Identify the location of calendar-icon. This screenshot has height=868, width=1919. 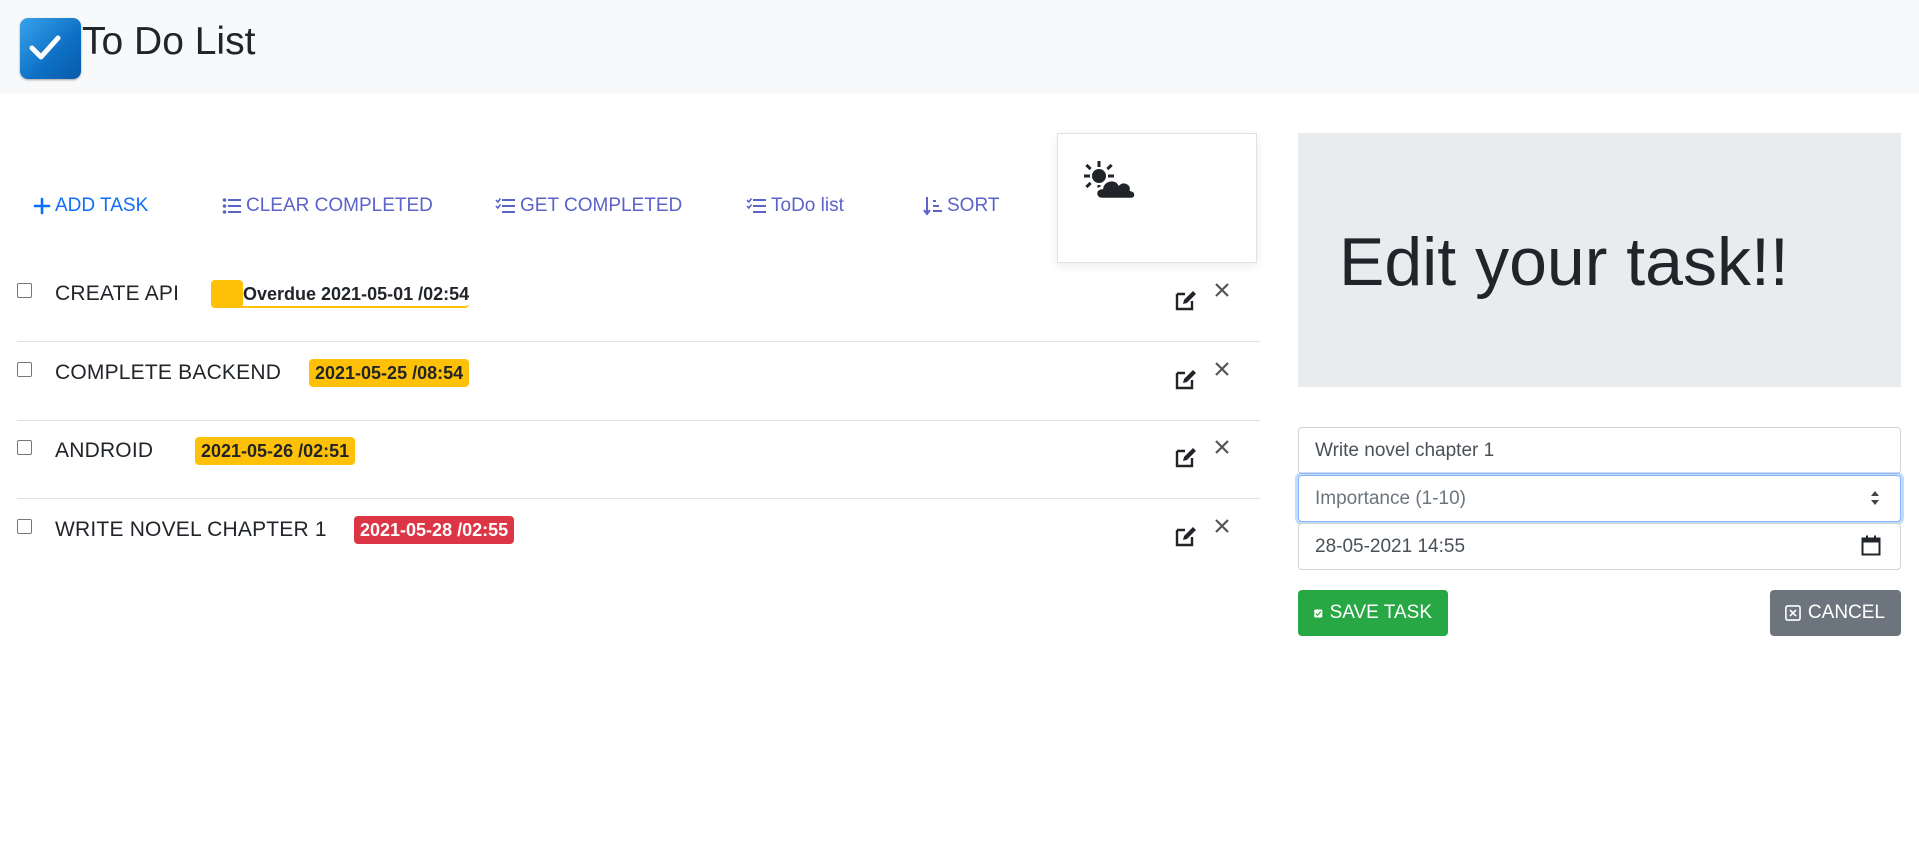
(1871, 545).